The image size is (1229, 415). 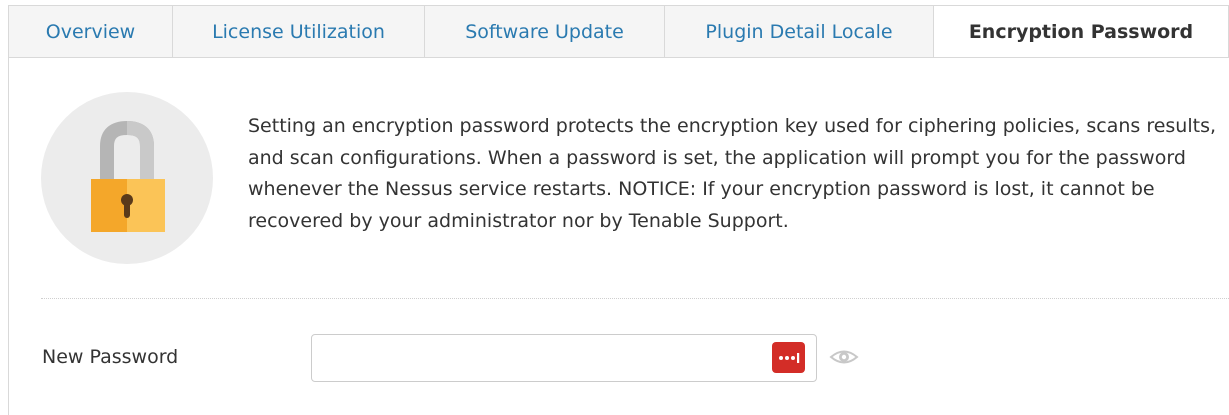 I want to click on new-password-input, so click(x=564, y=358).